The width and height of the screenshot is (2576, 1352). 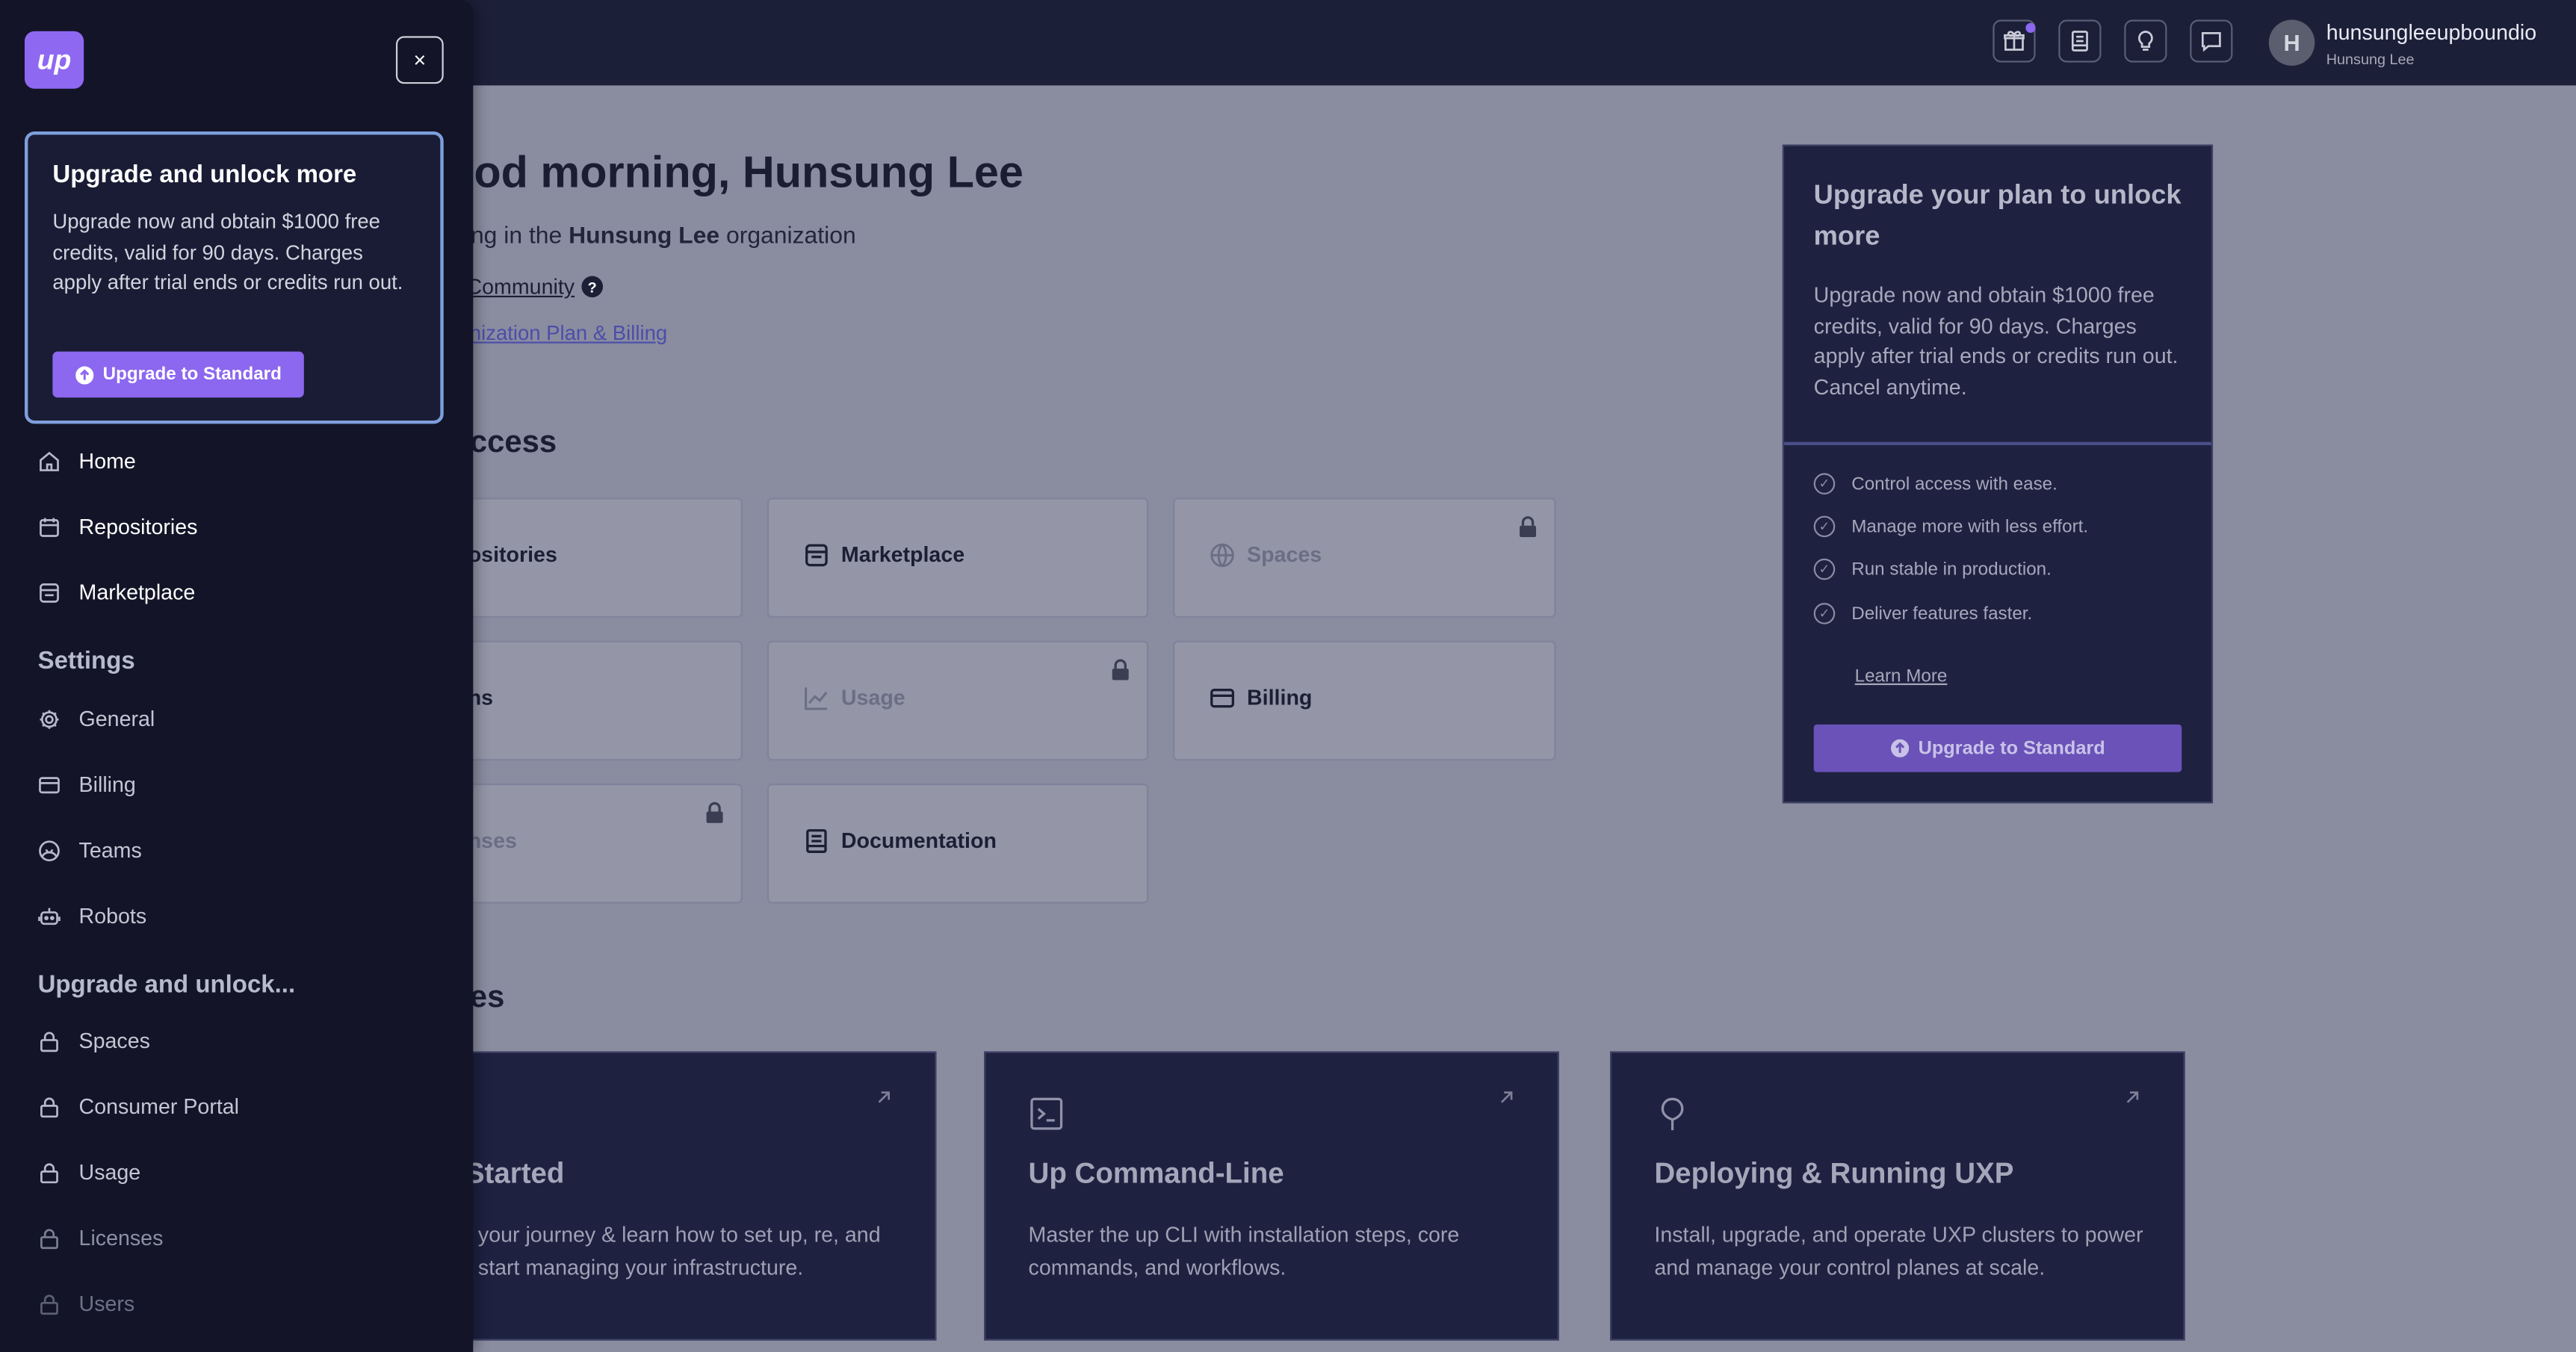 What do you see at coordinates (487, 998) in the screenshot?
I see `guides-title: es` at bounding box center [487, 998].